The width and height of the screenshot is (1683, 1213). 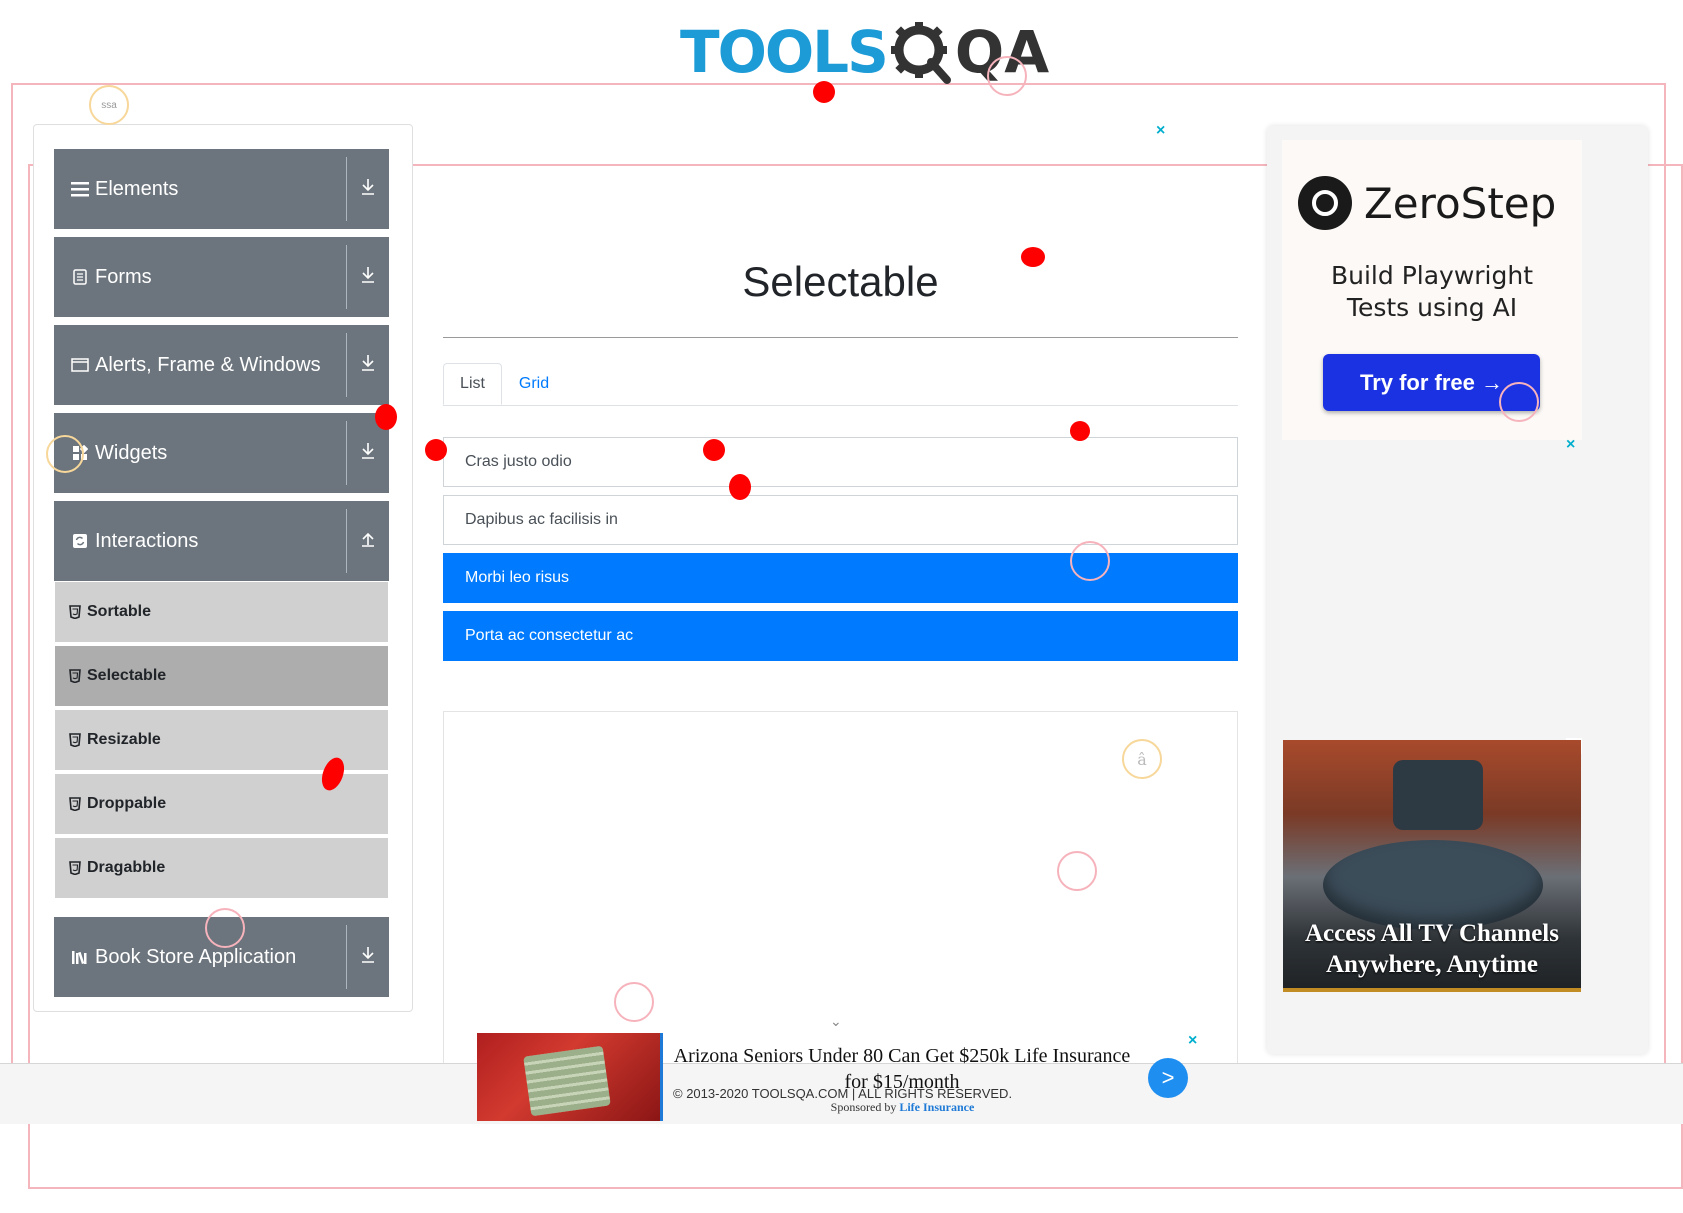 What do you see at coordinates (131, 452) in the screenshot?
I see `group-label: Widgets` at bounding box center [131, 452].